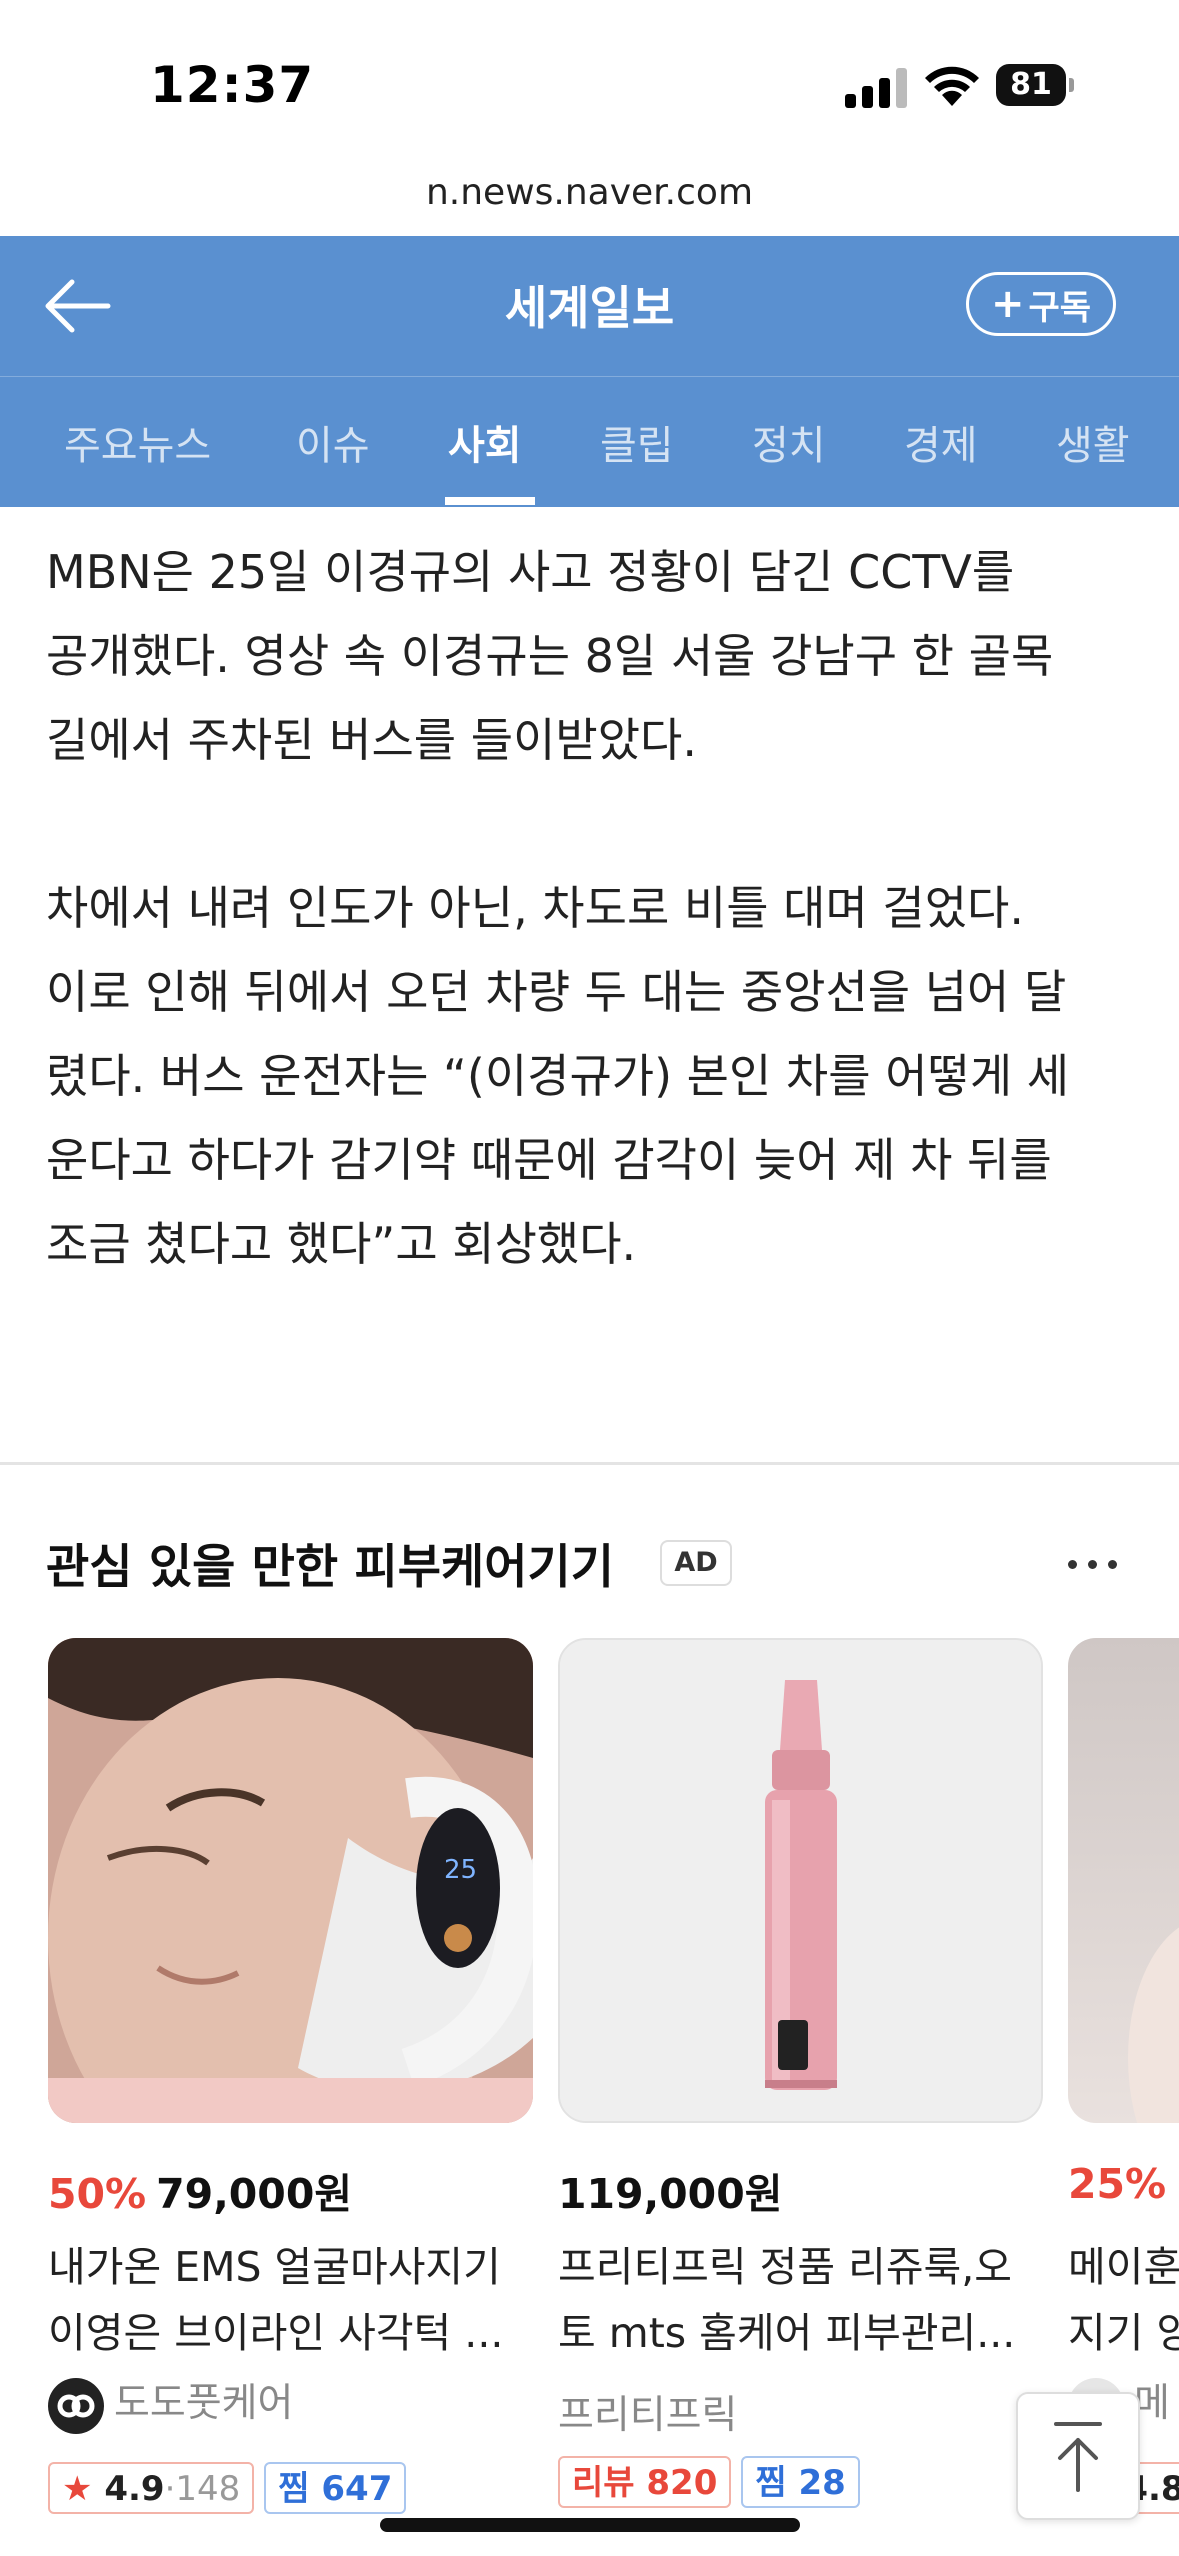 Image resolution: width=1179 pixels, height=2556 pixels. What do you see at coordinates (785, 2267) in the screenshot?
I see `product-name-line: 프리티프릭 정품 리쥬룩,오` at bounding box center [785, 2267].